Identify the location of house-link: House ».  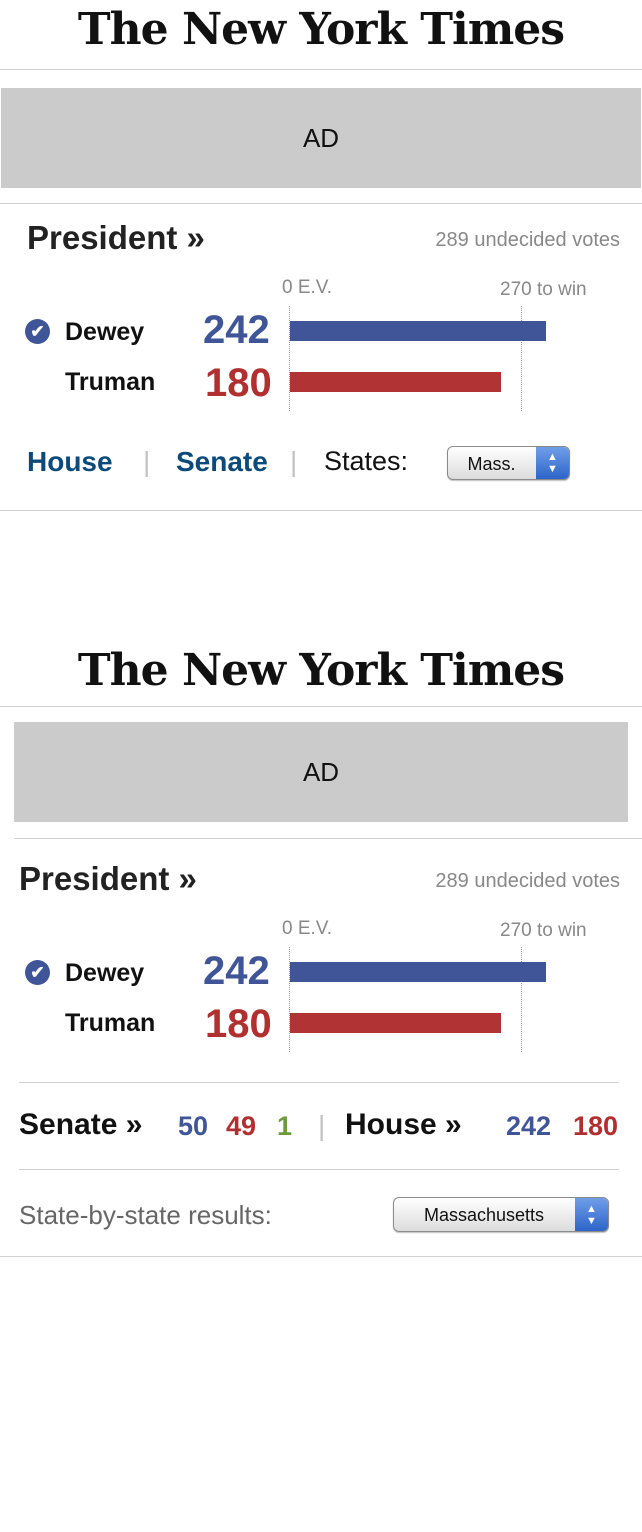
(403, 1125).